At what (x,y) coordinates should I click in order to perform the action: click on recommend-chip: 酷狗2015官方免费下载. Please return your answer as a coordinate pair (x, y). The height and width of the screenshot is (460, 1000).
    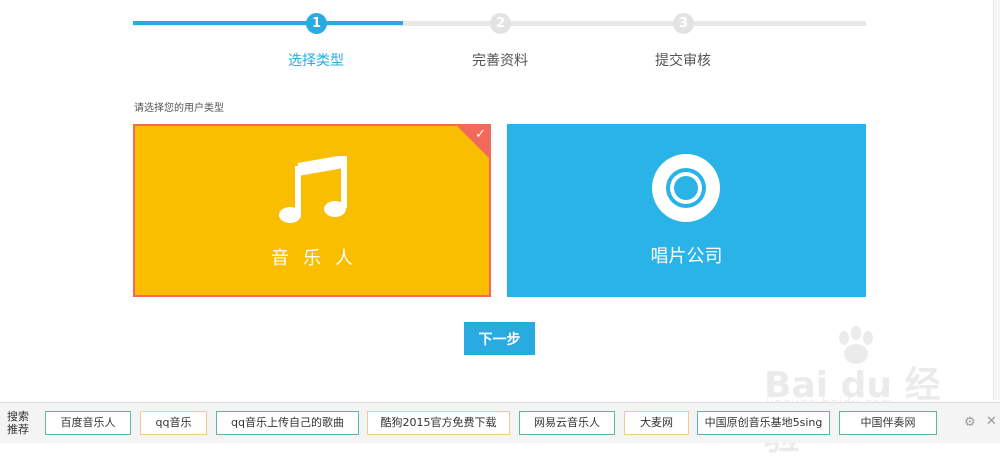
    Looking at the image, I should click on (438, 423).